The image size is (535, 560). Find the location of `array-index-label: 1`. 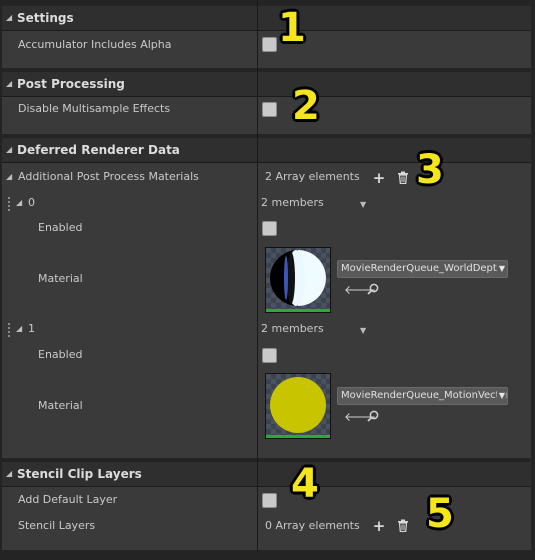

array-index-label: 1 is located at coordinates (31, 328).